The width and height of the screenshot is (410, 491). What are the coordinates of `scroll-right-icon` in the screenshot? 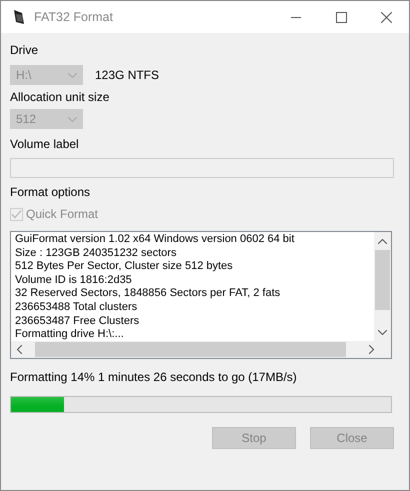 It's located at (371, 349).